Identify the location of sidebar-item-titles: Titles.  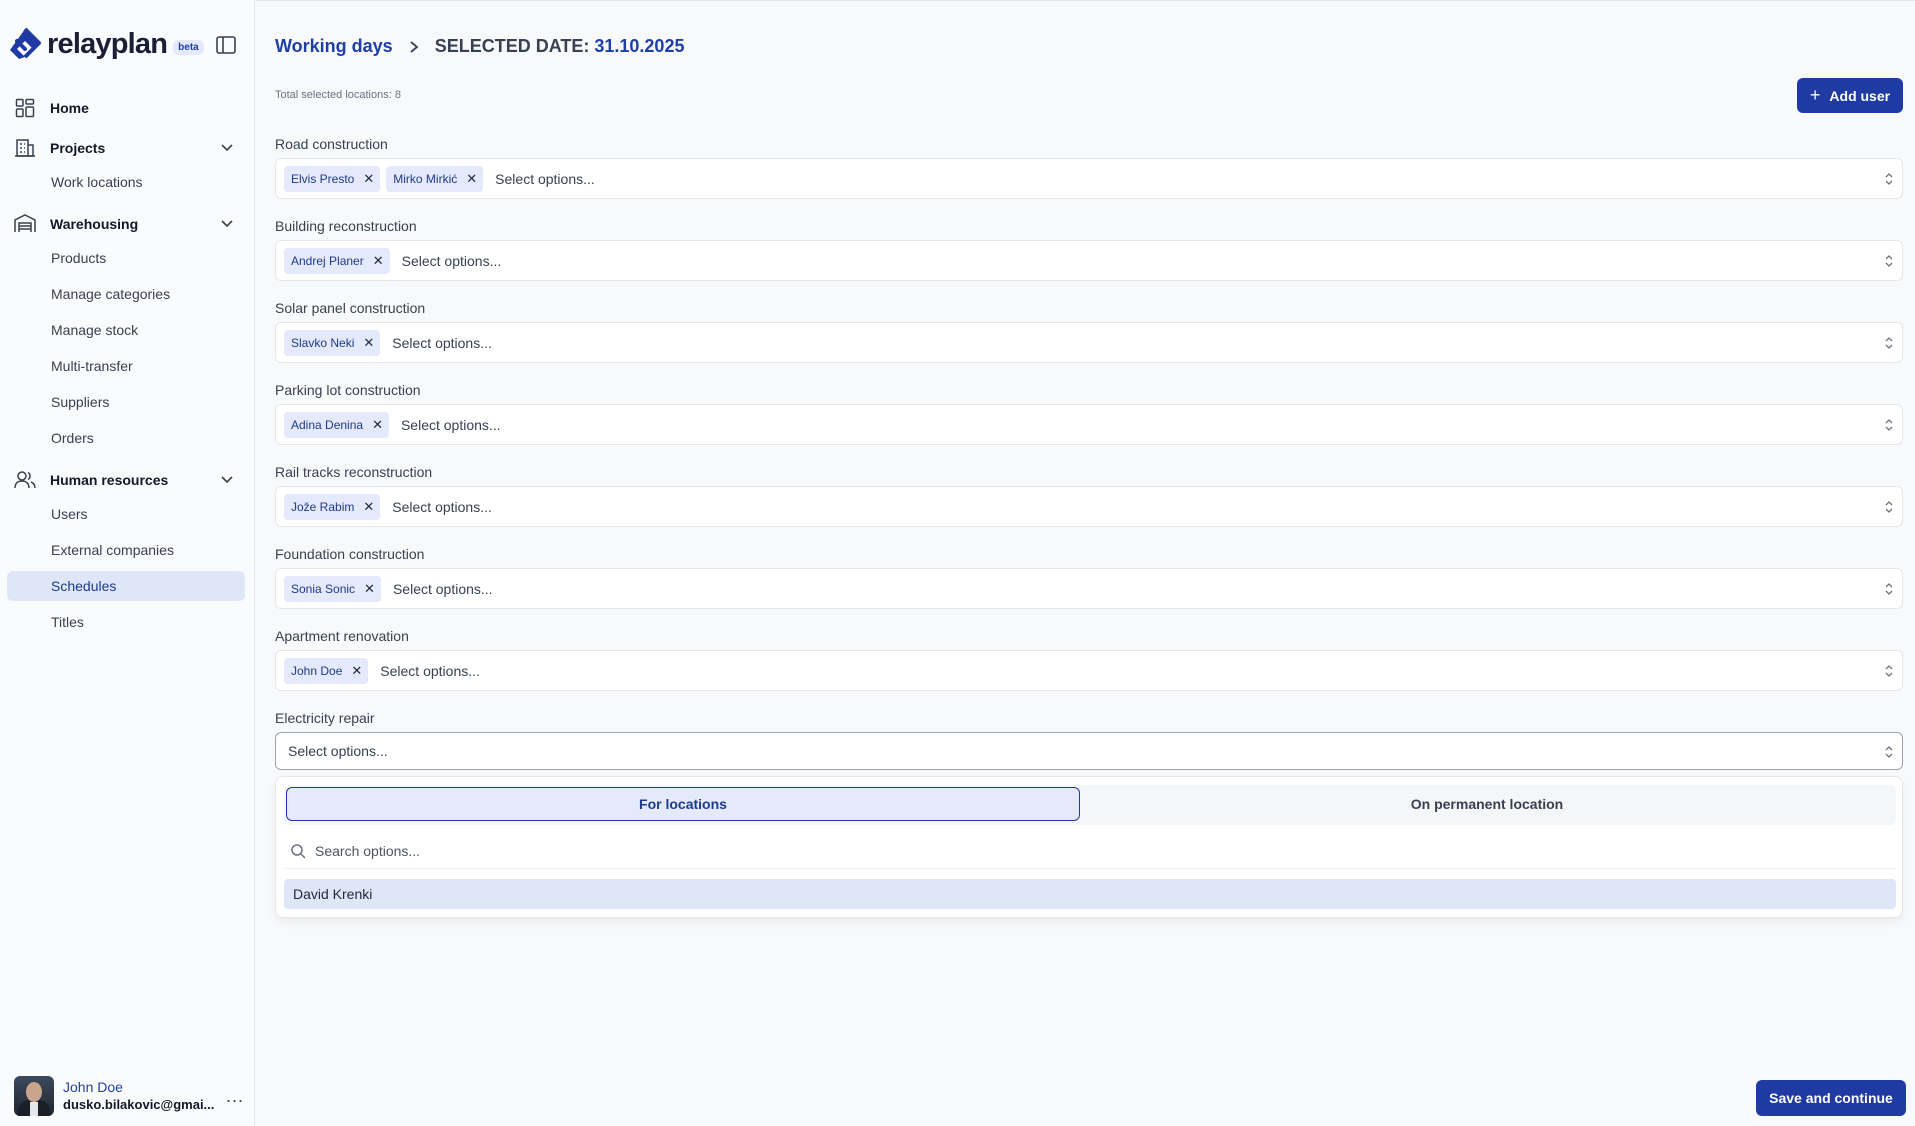
(126, 622).